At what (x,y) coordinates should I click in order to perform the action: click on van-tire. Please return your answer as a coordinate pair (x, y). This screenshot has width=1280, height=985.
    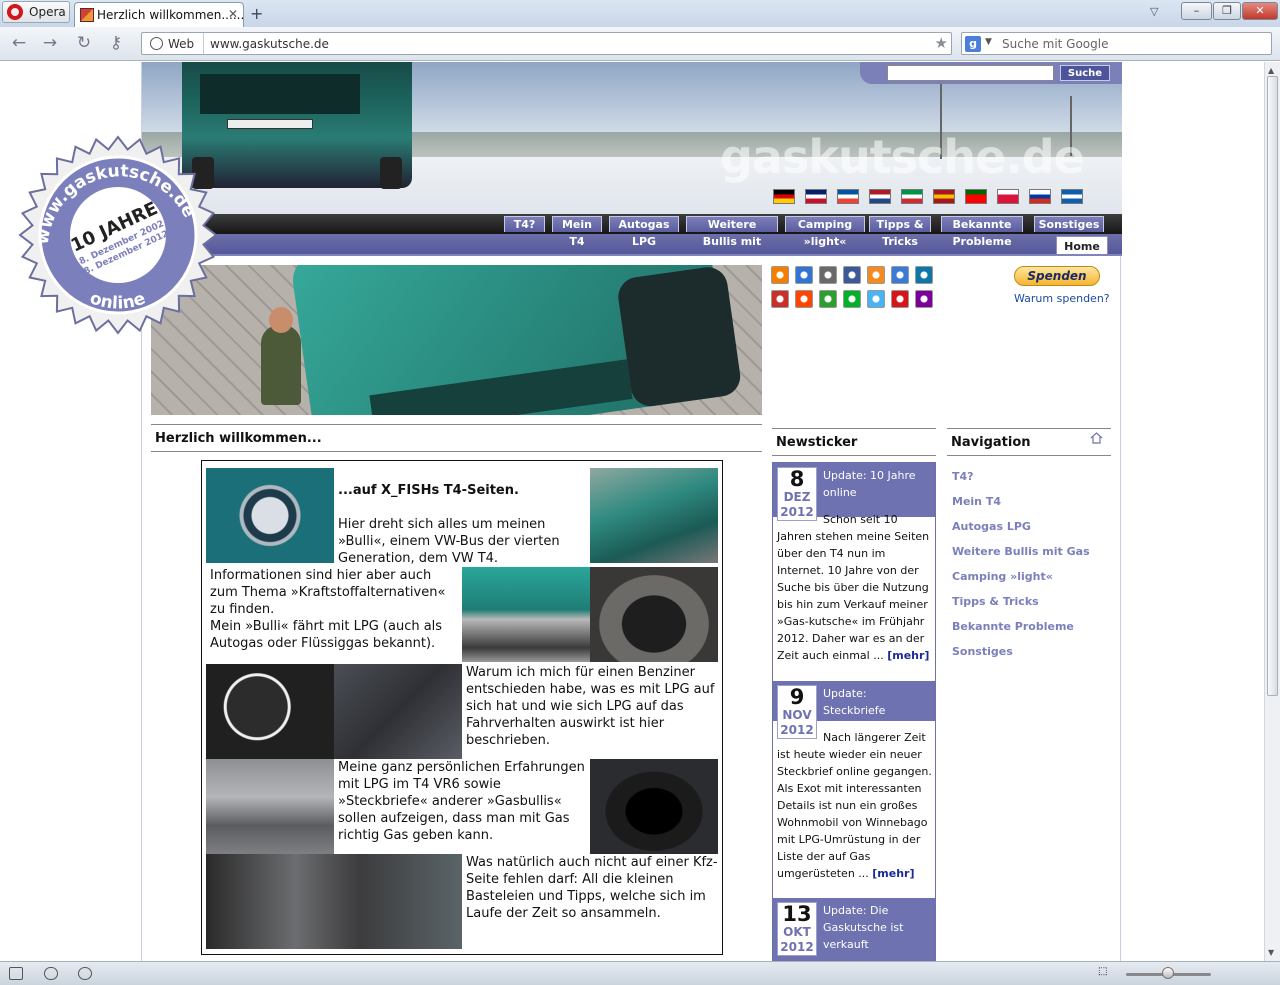
    Looking at the image, I should click on (391, 173).